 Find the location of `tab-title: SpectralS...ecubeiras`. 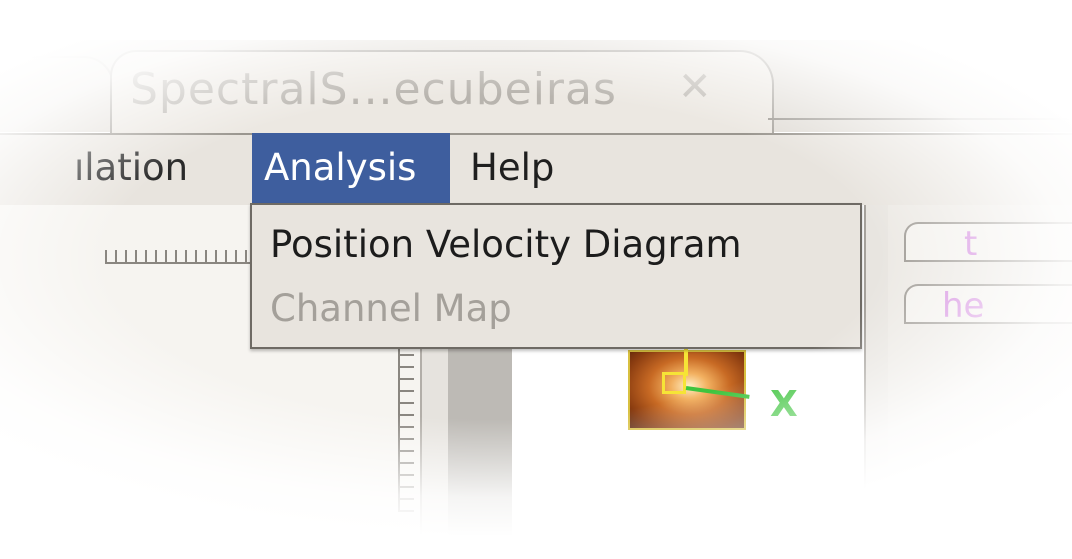

tab-title: SpectralS...ecubeiras is located at coordinates (373, 89).